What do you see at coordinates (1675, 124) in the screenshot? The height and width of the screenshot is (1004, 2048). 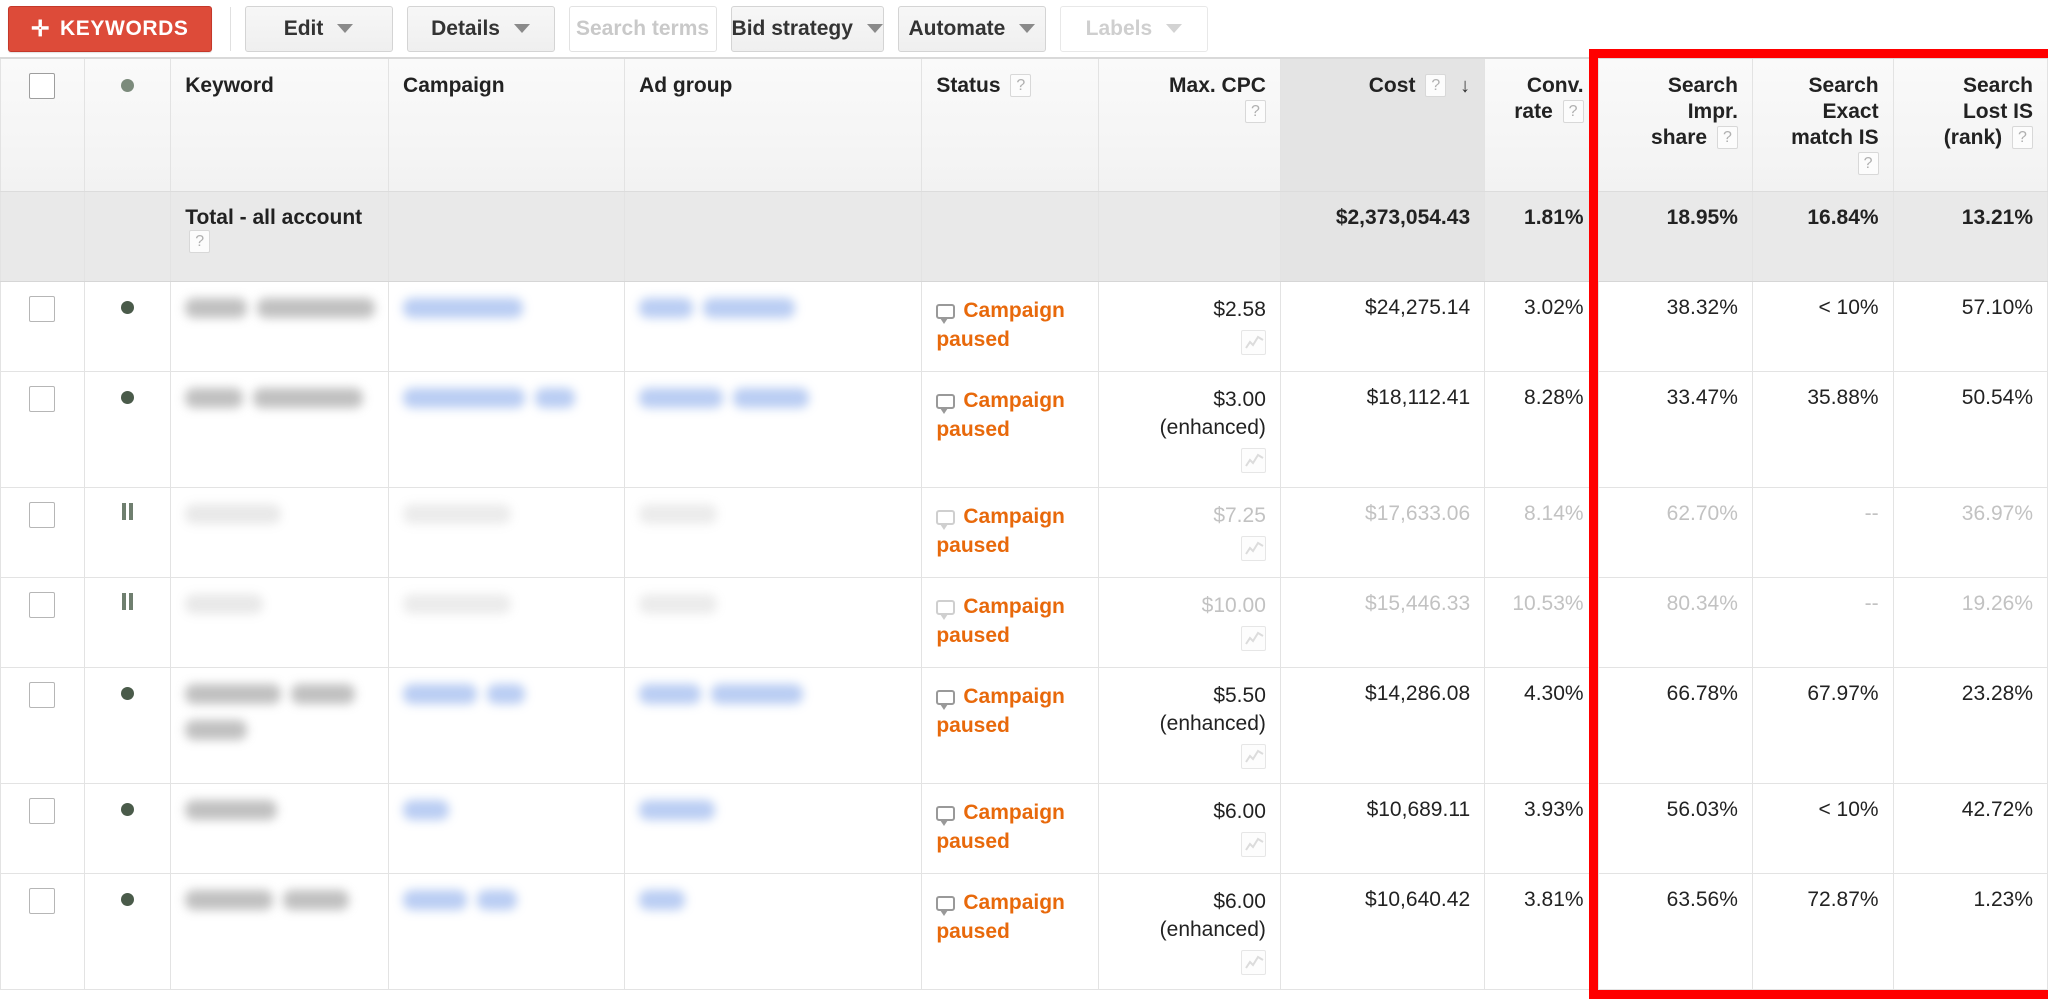 I see `header-search-impr-share: Search Impr. share ?` at bounding box center [1675, 124].